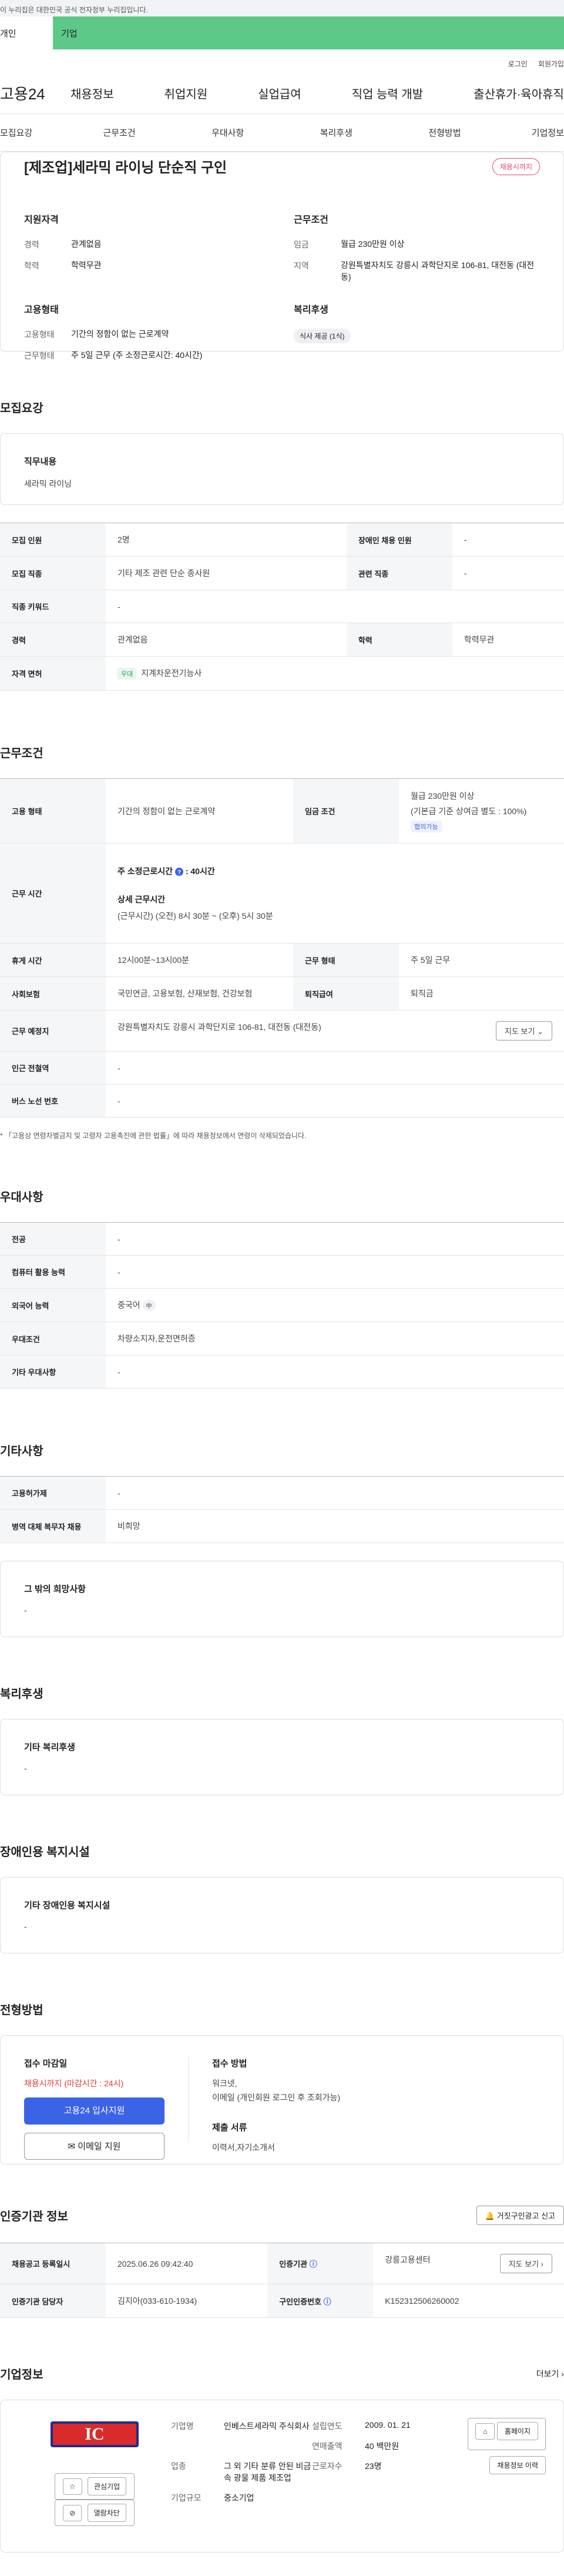 The width and height of the screenshot is (564, 2576). Describe the element at coordinates (53, 960) in the screenshot. I see `row-label: 휴게 시간` at that location.